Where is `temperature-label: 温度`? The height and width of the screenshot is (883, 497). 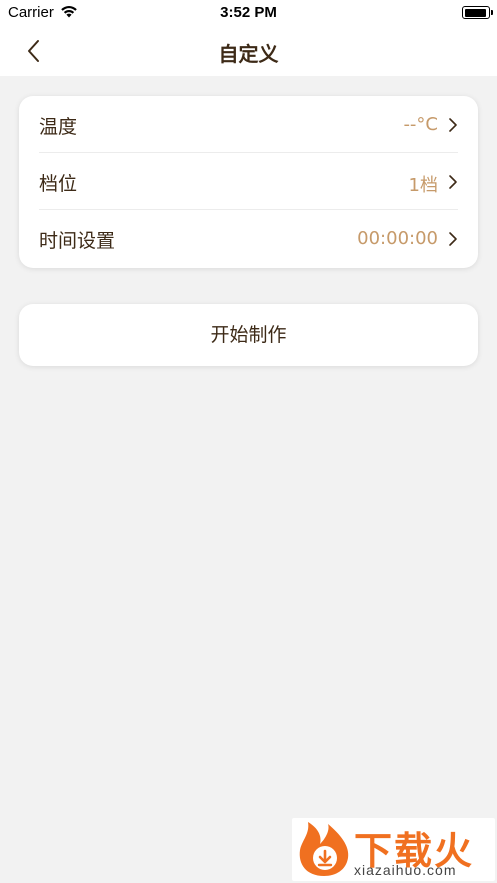 temperature-label: 温度 is located at coordinates (58, 127).